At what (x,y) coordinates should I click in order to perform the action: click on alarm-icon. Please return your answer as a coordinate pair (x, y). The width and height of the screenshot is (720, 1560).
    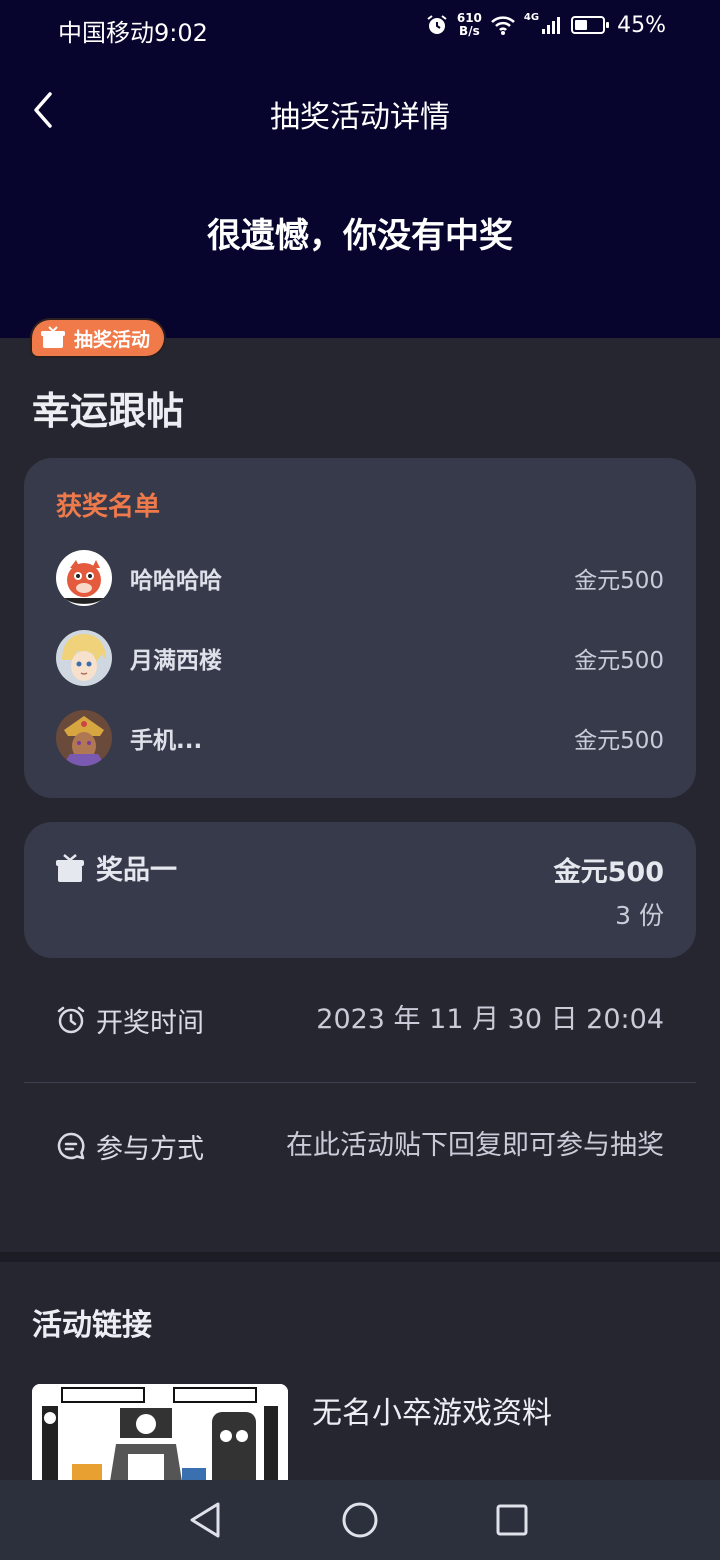
    Looking at the image, I should click on (437, 24).